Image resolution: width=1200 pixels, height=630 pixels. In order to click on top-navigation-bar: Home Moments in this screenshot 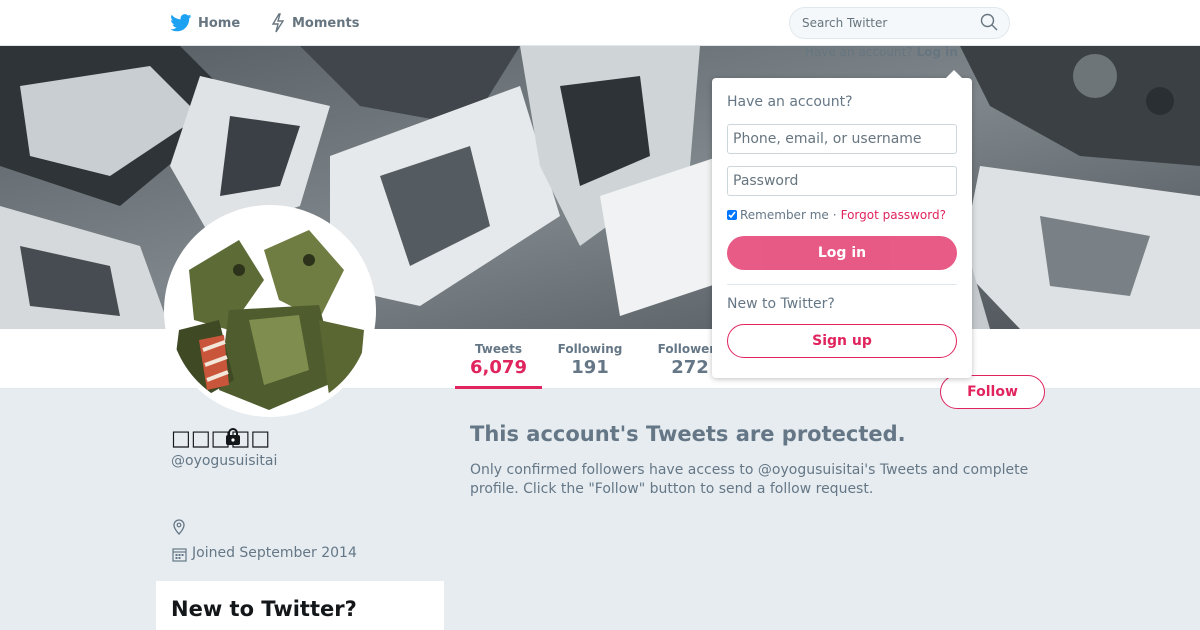, I will do `click(600, 23)`.